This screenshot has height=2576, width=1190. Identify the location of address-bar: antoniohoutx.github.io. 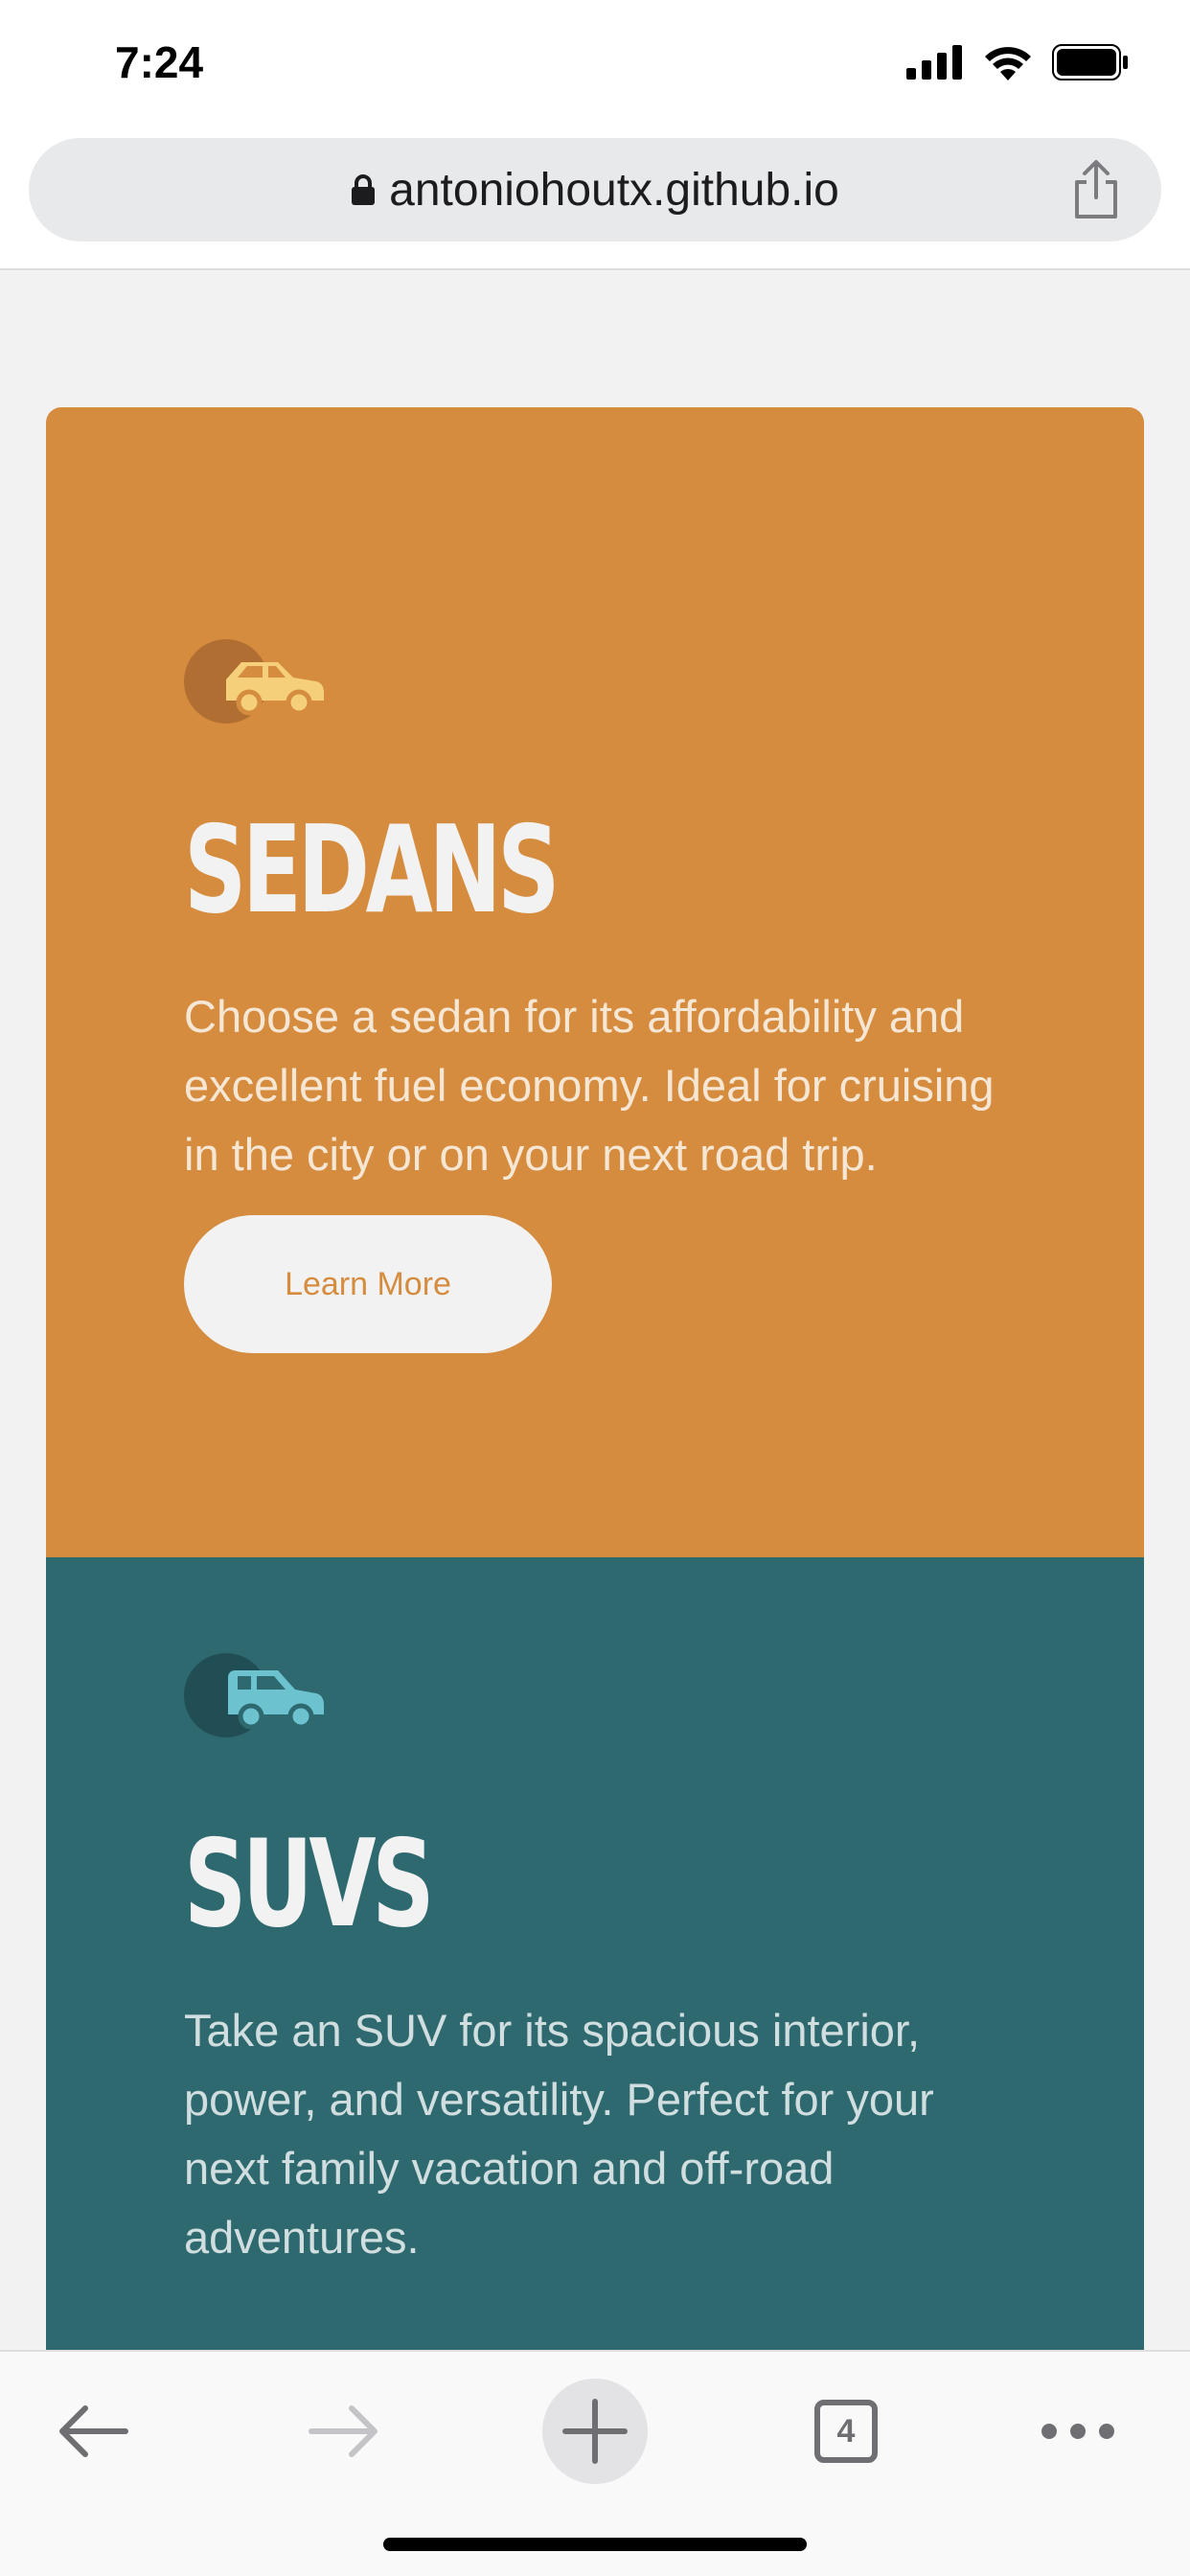
(595, 190).